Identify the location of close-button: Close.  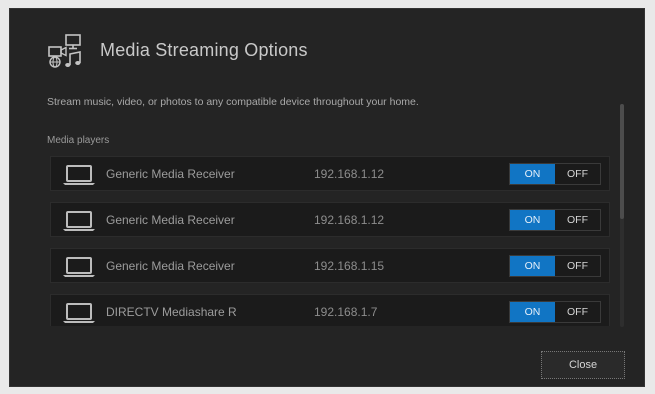
(583, 365).